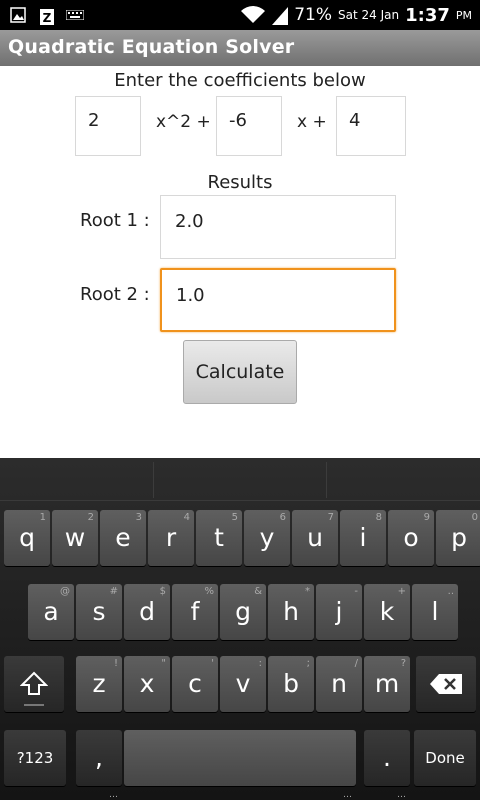 The image size is (480, 800). I want to click on key-r: r4, so click(171, 538).